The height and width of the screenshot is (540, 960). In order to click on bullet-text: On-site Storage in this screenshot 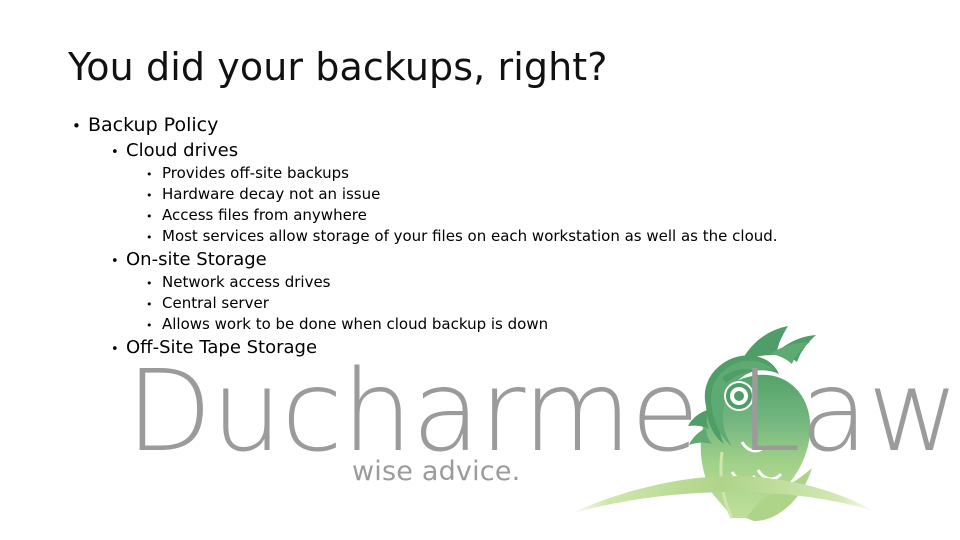, I will do `click(196, 259)`.